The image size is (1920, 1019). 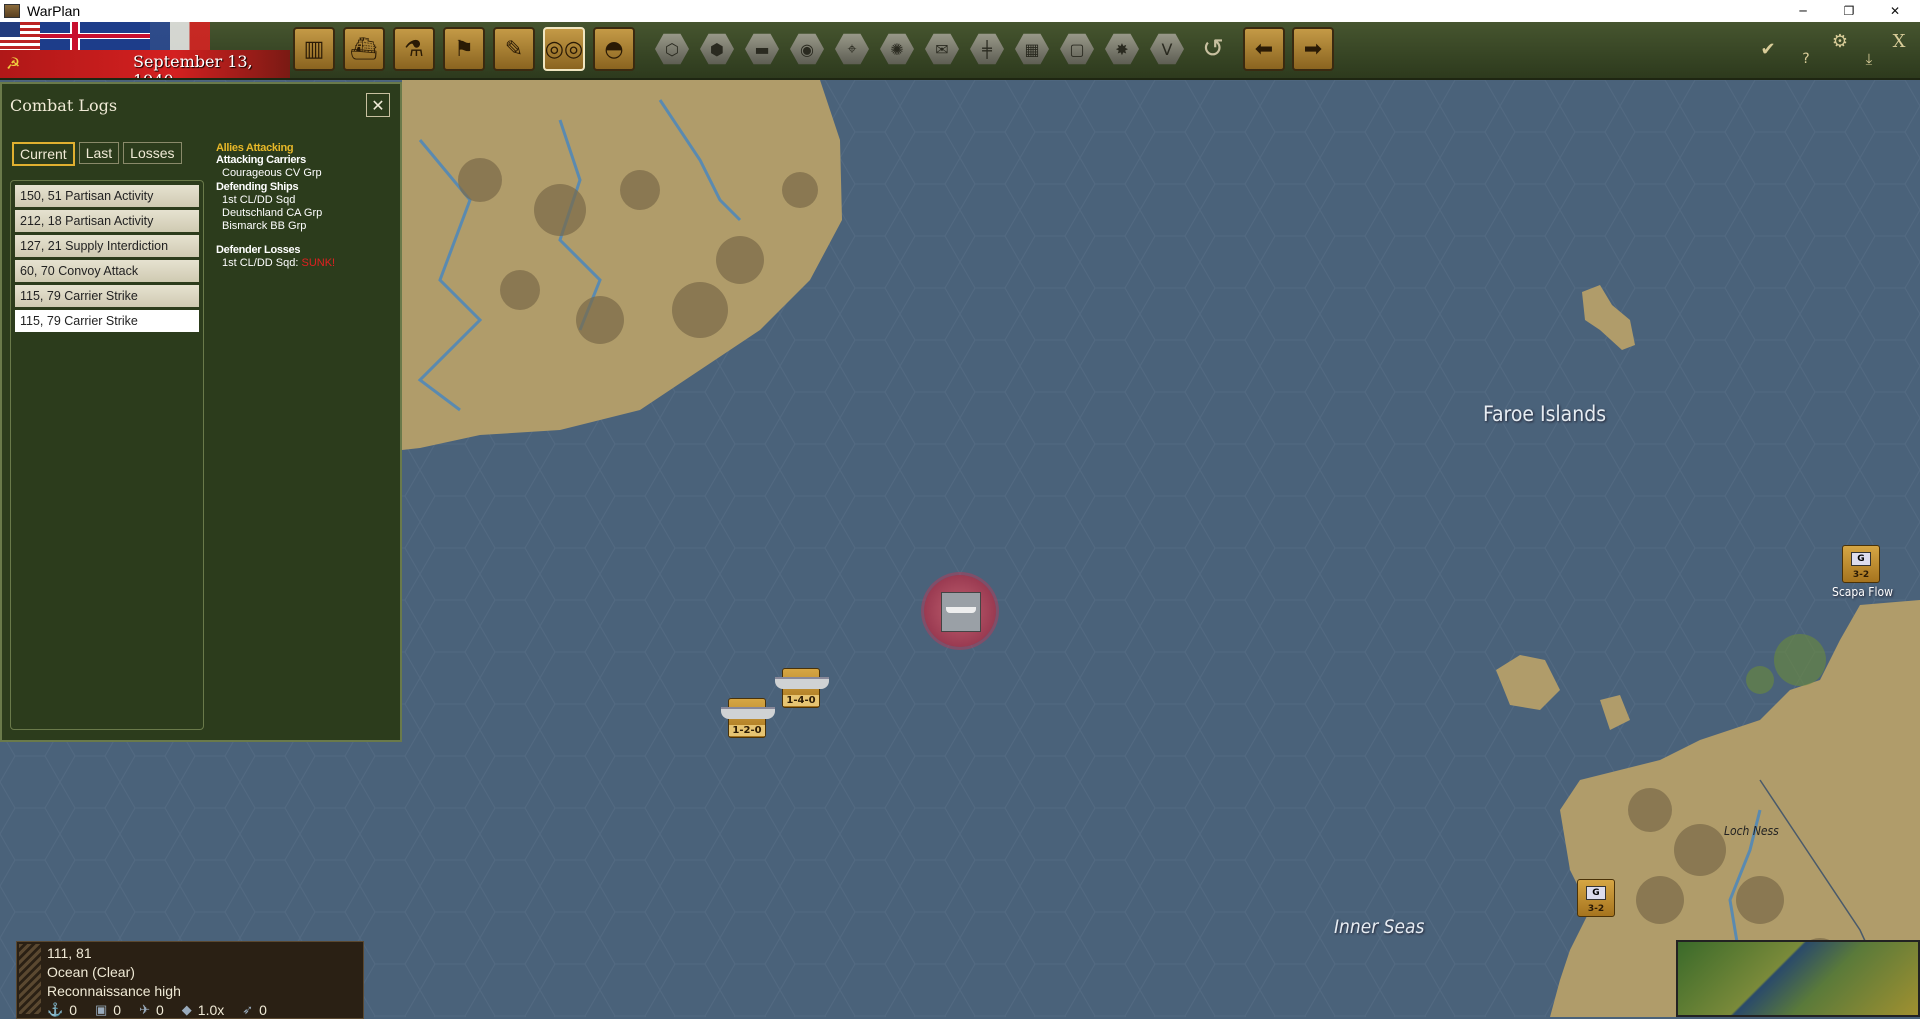 I want to click on previous-unit-button: ⬅, so click(x=1264, y=49).